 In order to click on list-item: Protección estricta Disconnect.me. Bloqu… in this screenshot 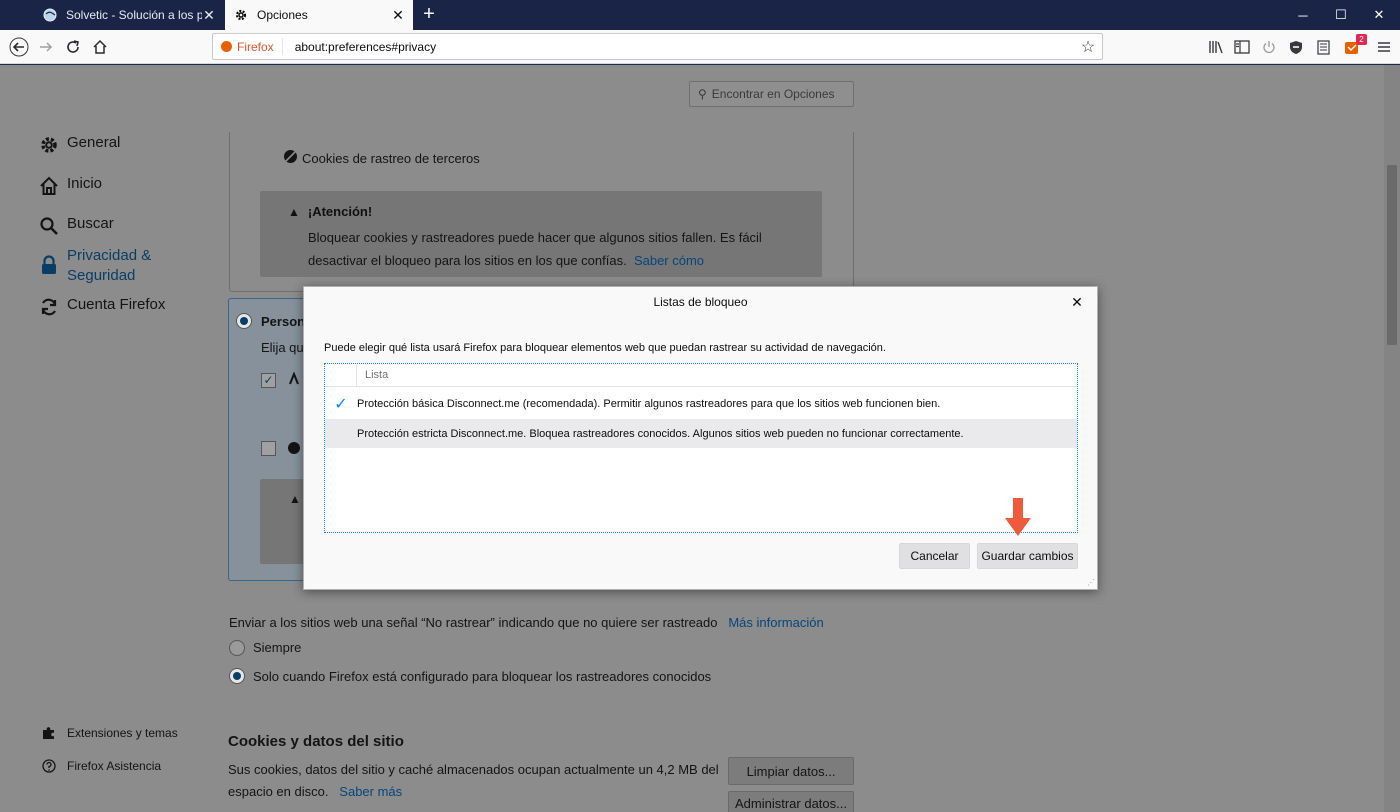, I will do `click(701, 433)`.